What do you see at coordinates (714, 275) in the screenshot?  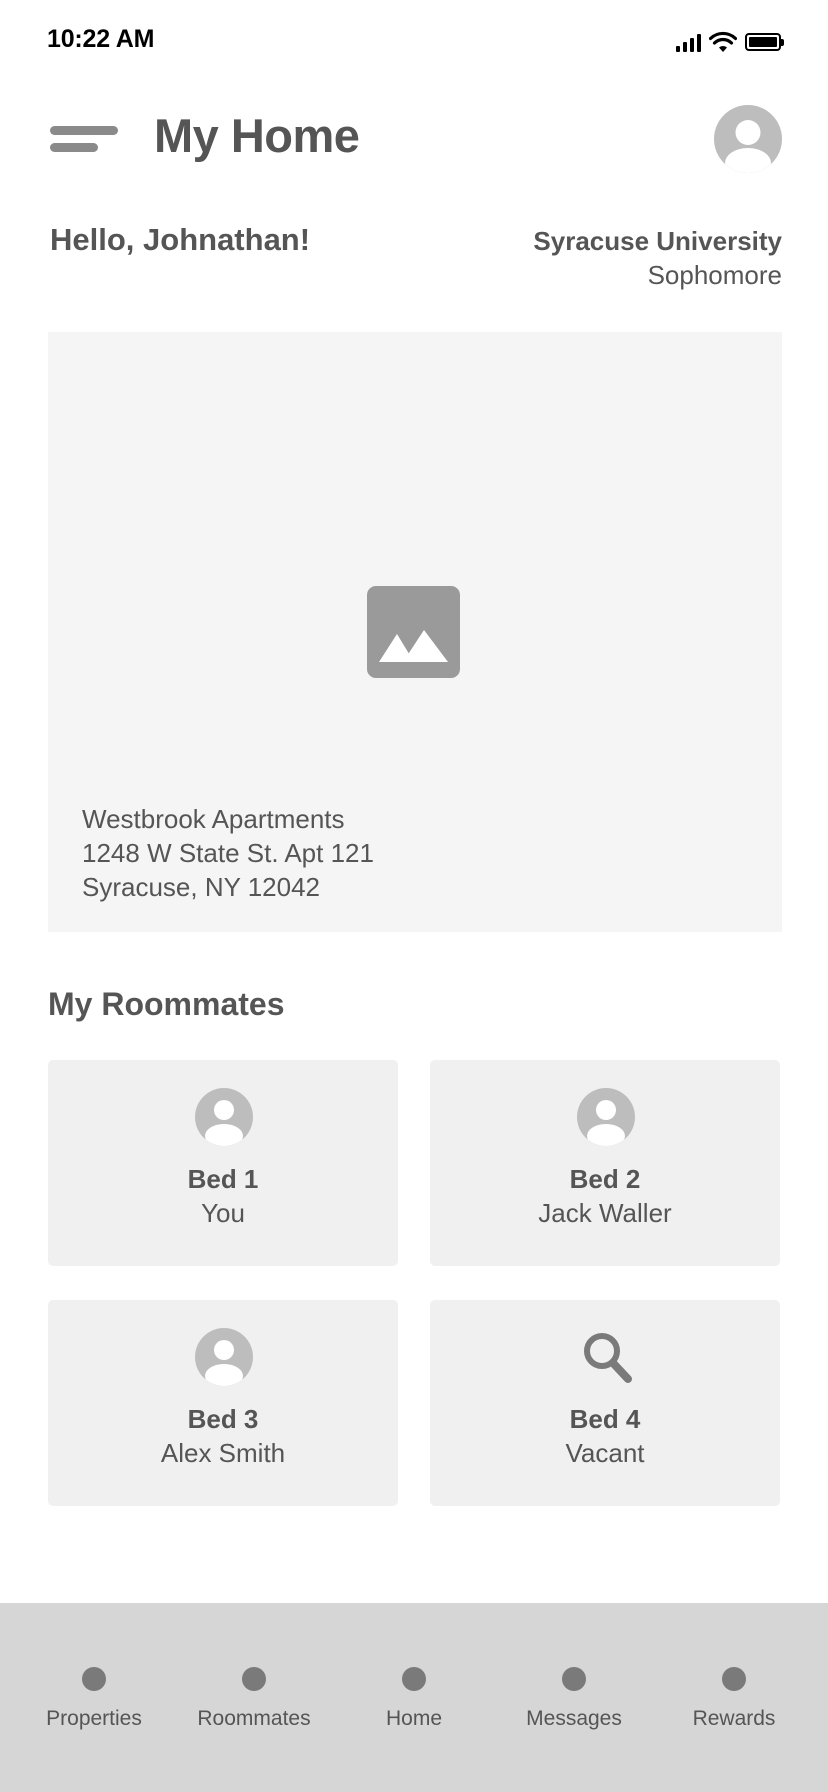 I see `class-year: Sophomore` at bounding box center [714, 275].